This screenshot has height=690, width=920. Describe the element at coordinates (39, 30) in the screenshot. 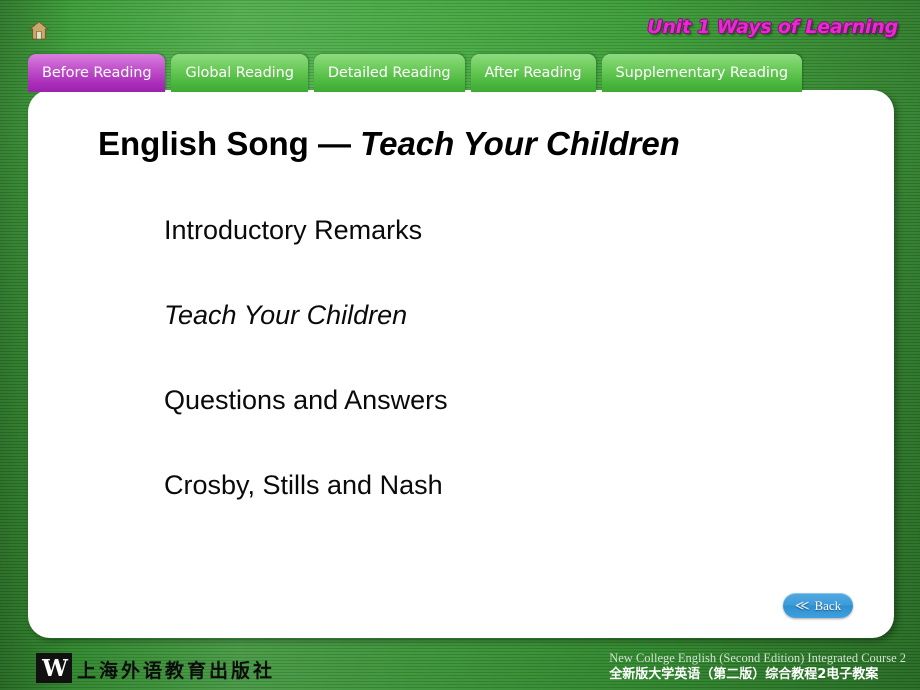

I see `home-icon` at that location.